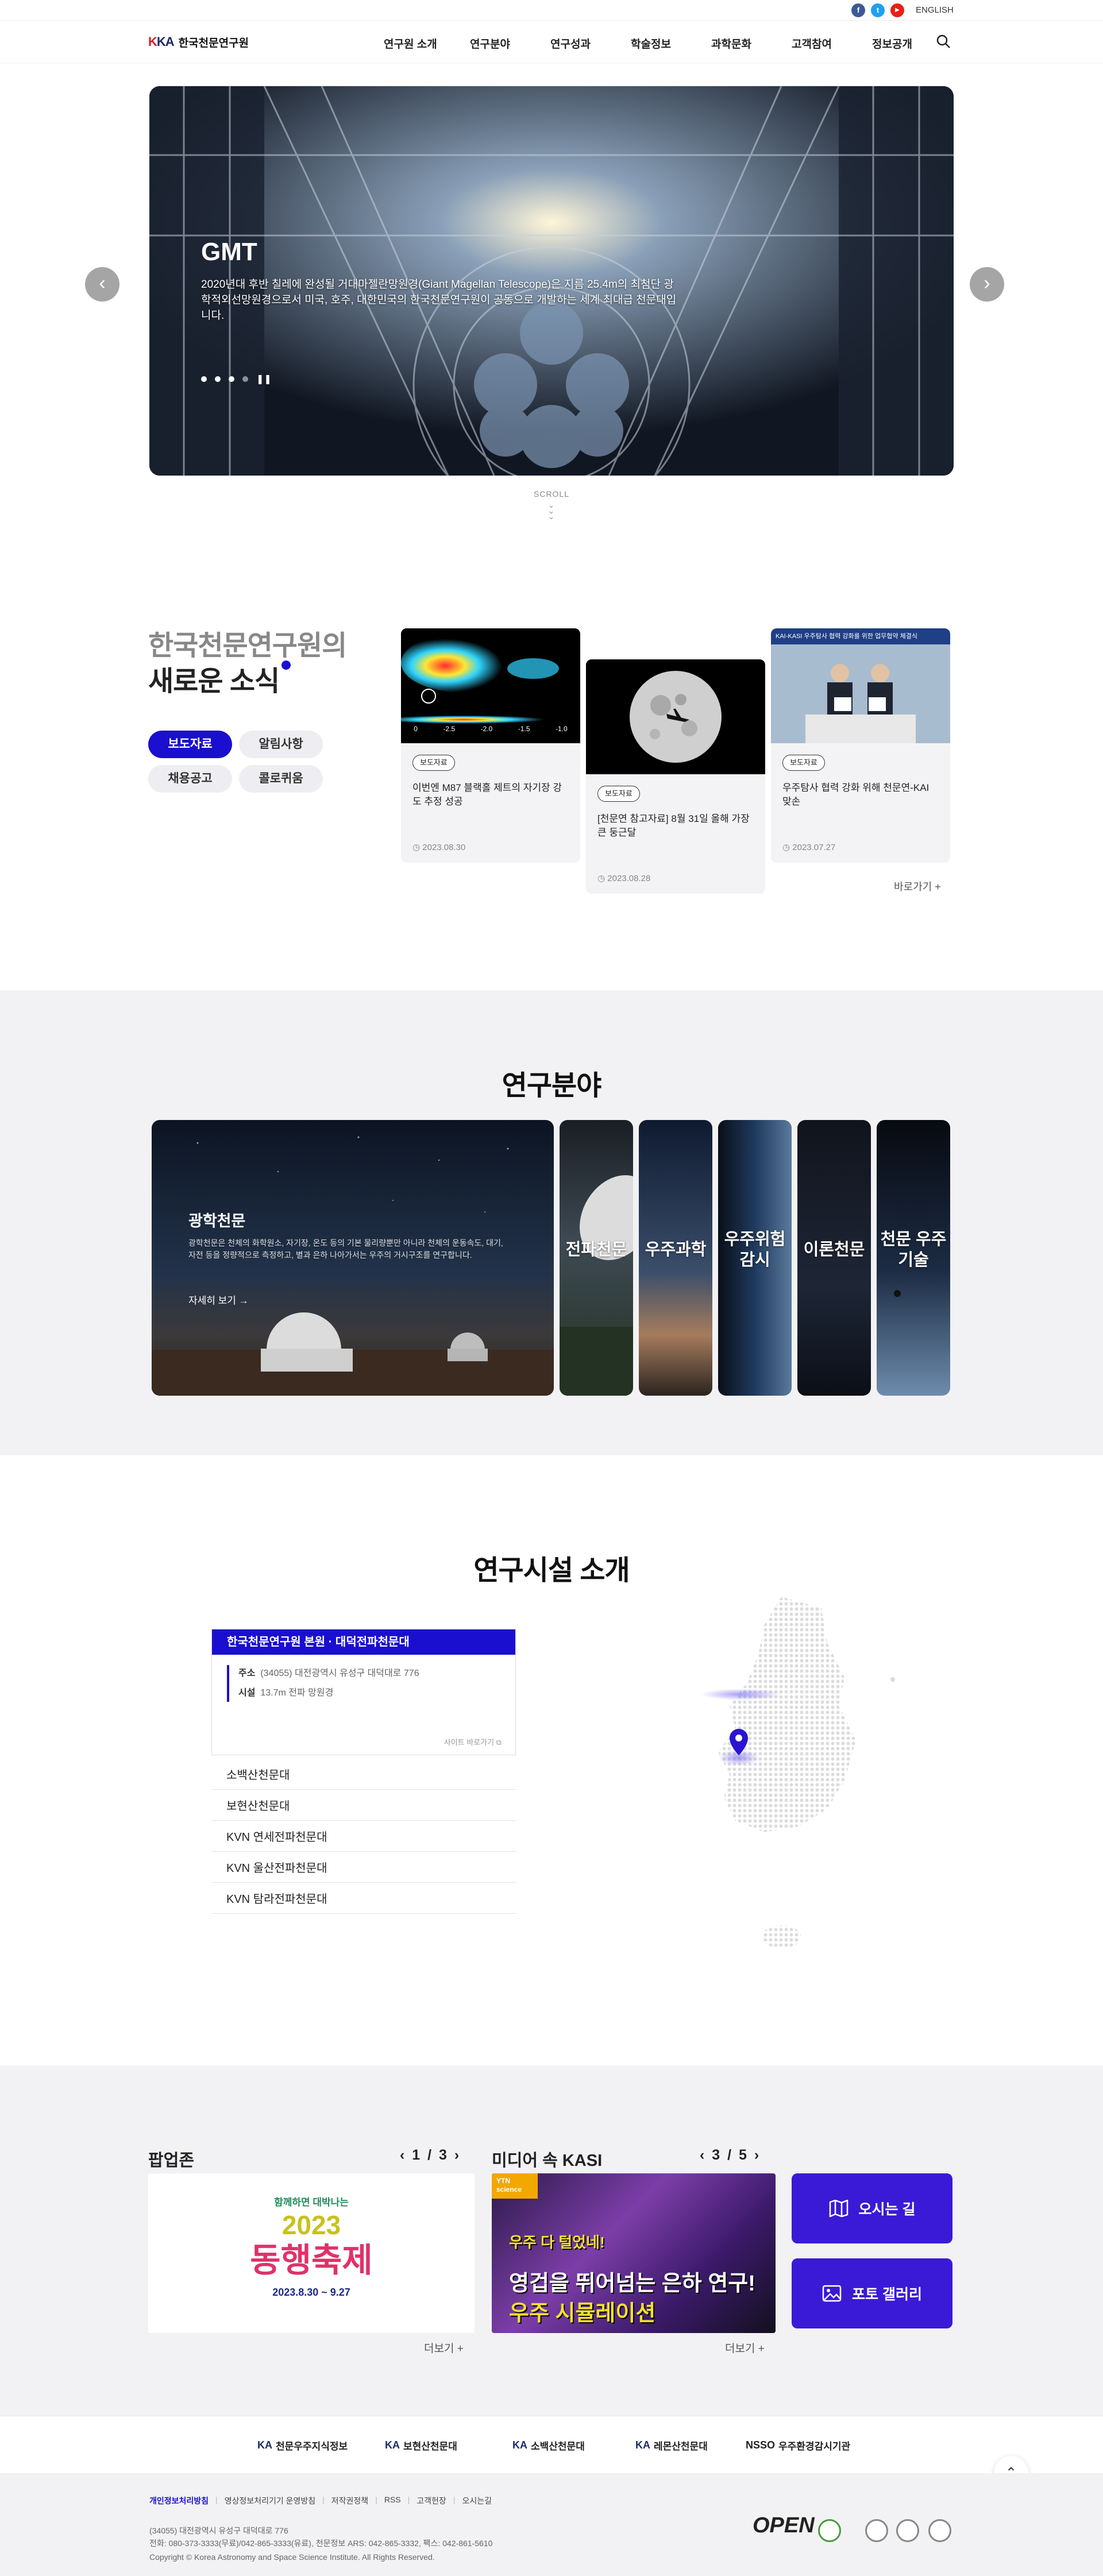 Image resolution: width=1103 pixels, height=2576 pixels. What do you see at coordinates (551, 494) in the screenshot?
I see `scroll-label: SCROLL` at bounding box center [551, 494].